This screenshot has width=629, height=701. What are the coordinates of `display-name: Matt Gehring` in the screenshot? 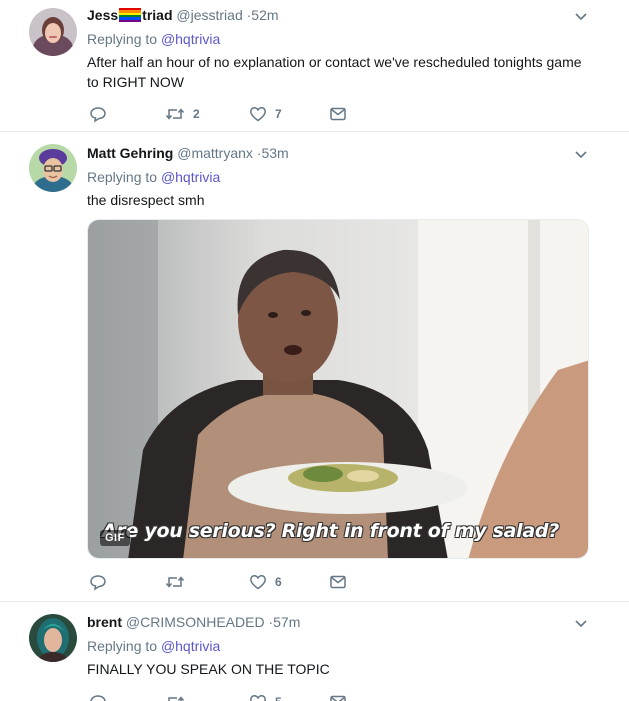 It's located at (130, 153).